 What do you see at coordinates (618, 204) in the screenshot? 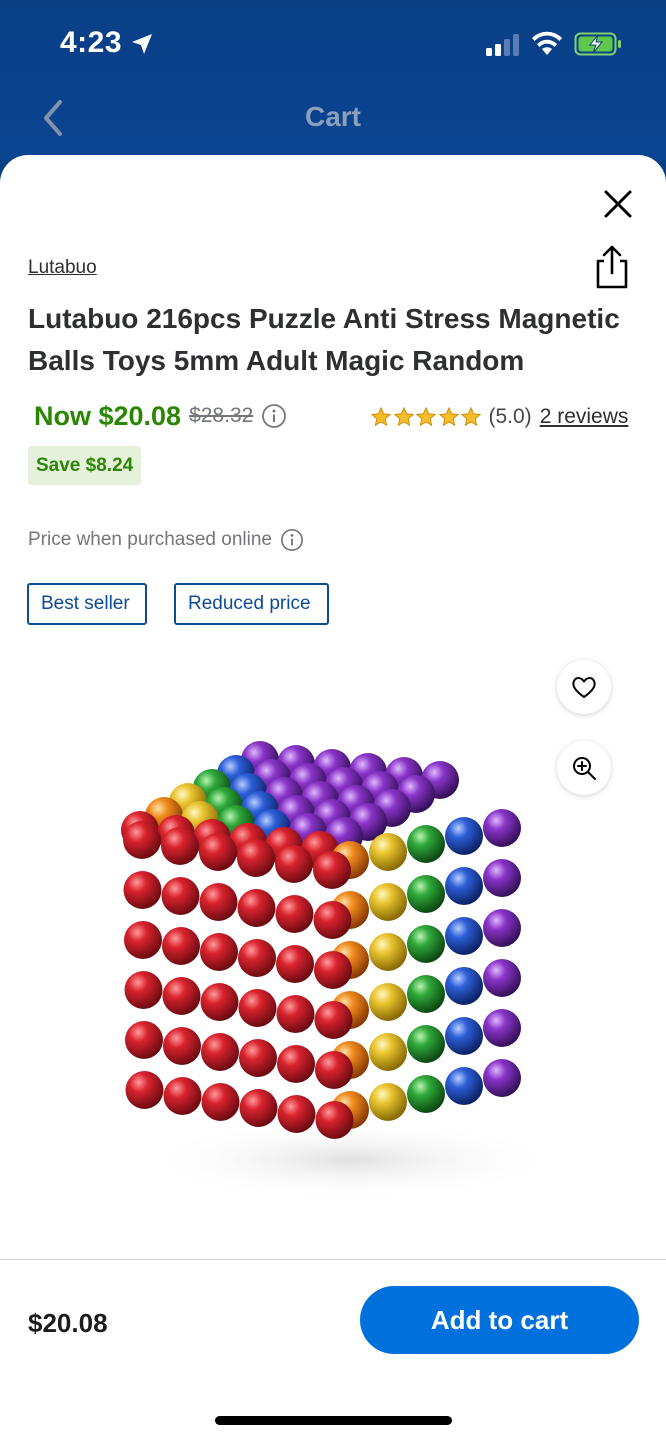
I see `close-icon` at bounding box center [618, 204].